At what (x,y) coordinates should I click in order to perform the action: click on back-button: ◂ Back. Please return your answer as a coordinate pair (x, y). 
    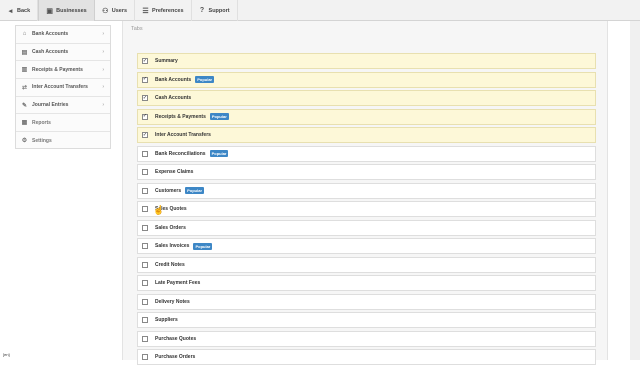
    Looking at the image, I should click on (19, 10).